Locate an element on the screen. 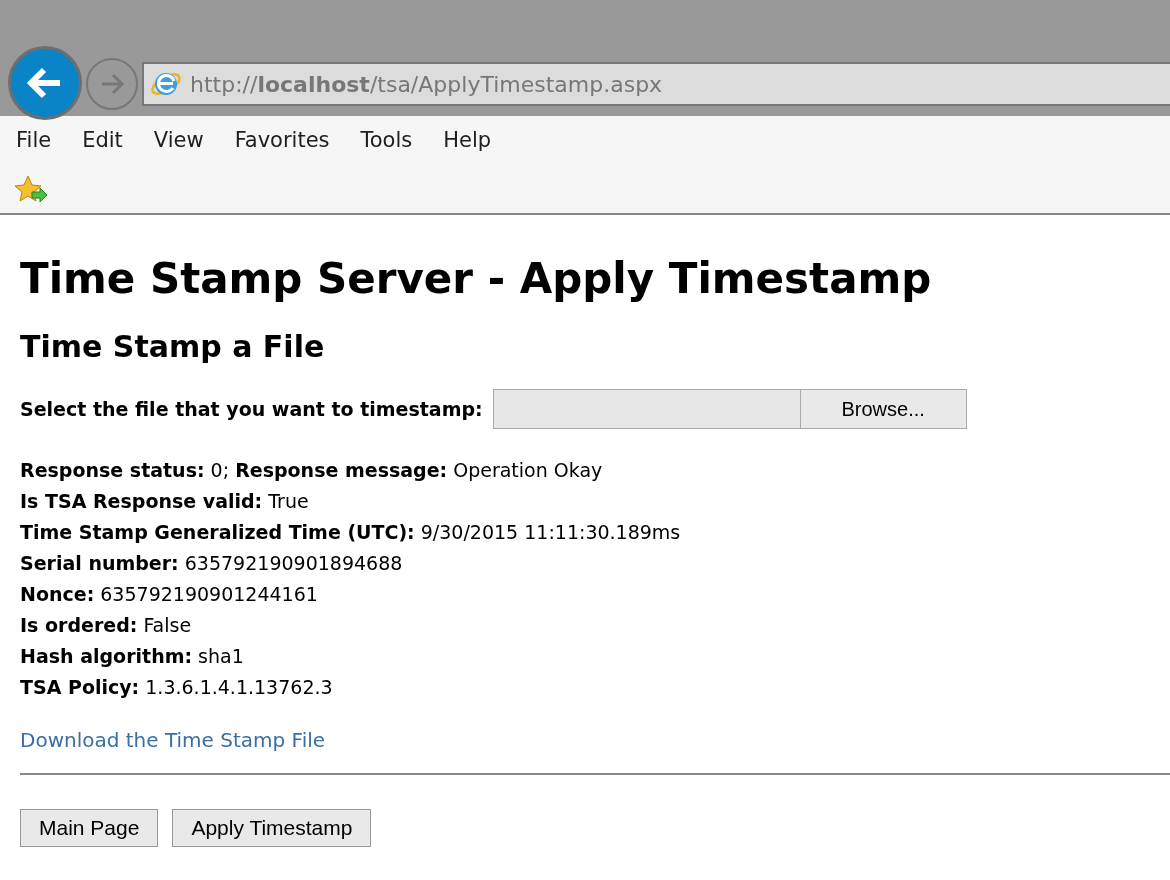 Image resolution: width=1170 pixels, height=880 pixels. page-title: Time Stamp Server - Apply Timestamp is located at coordinates (476, 279).